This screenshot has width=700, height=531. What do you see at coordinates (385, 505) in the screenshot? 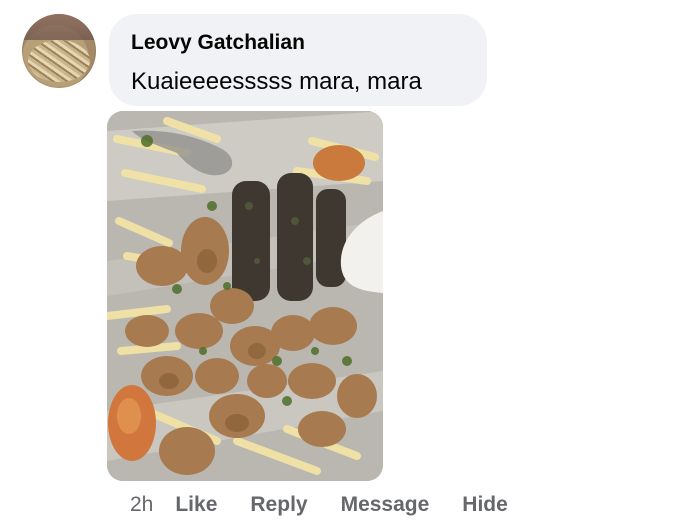
I see `message-button: Message` at bounding box center [385, 505].